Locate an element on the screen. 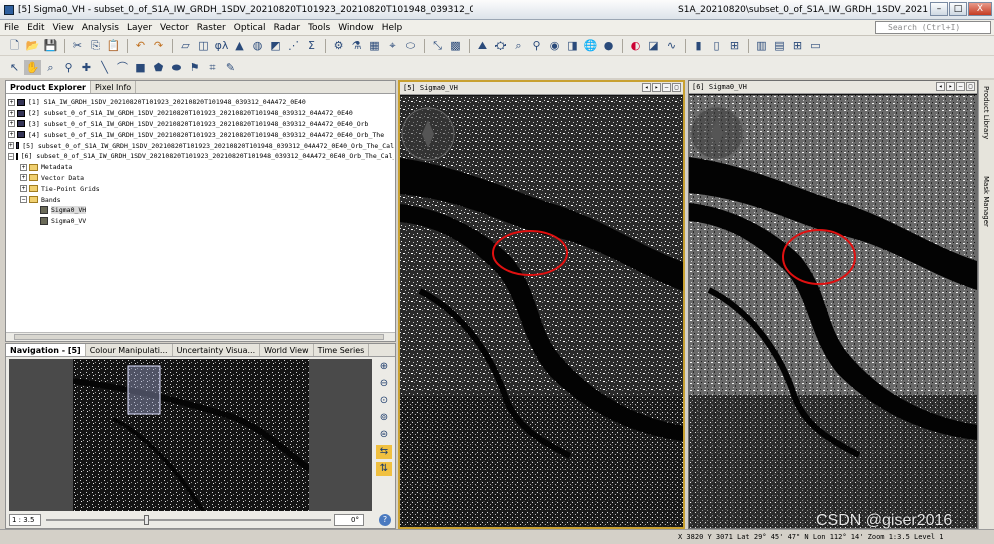 This screenshot has height=544, width=994. menu-tools: Tools is located at coordinates (319, 28).